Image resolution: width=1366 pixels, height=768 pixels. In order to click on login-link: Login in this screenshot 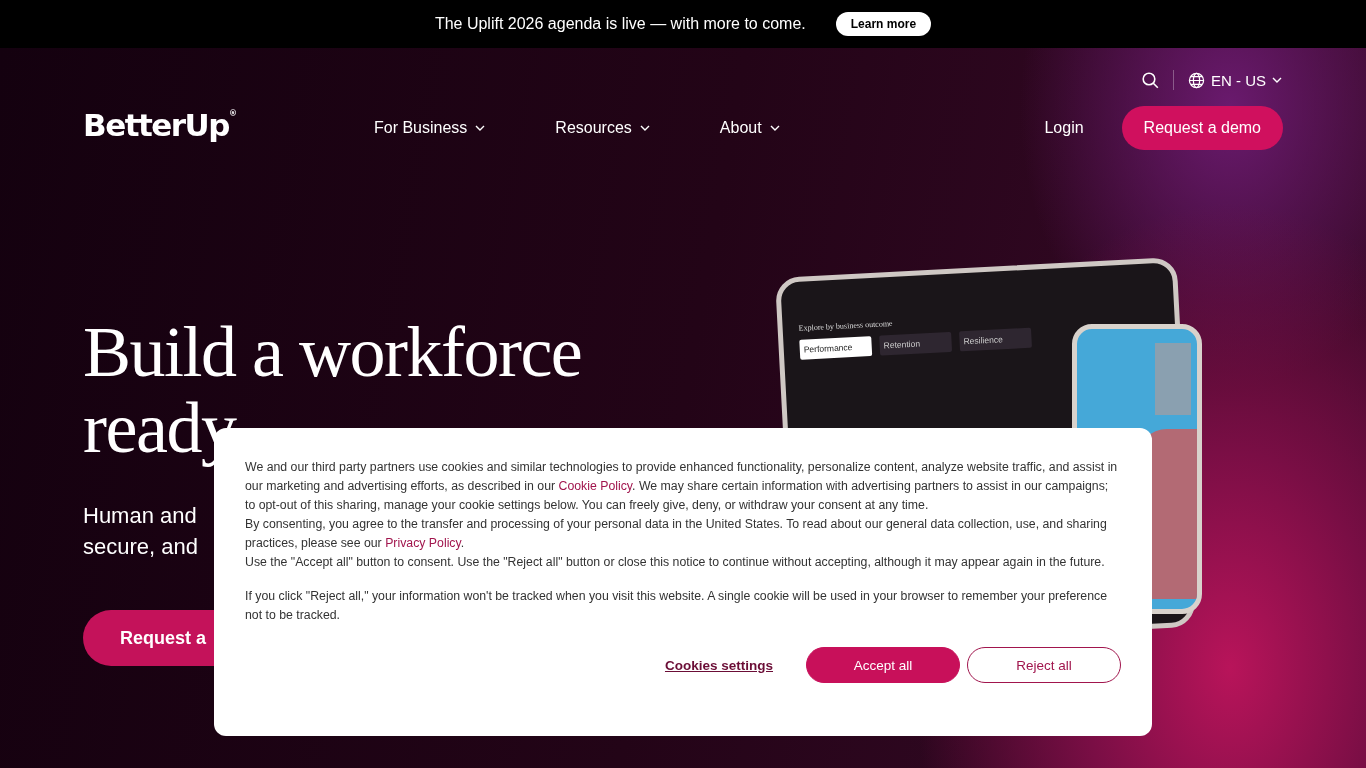, I will do `click(1064, 128)`.